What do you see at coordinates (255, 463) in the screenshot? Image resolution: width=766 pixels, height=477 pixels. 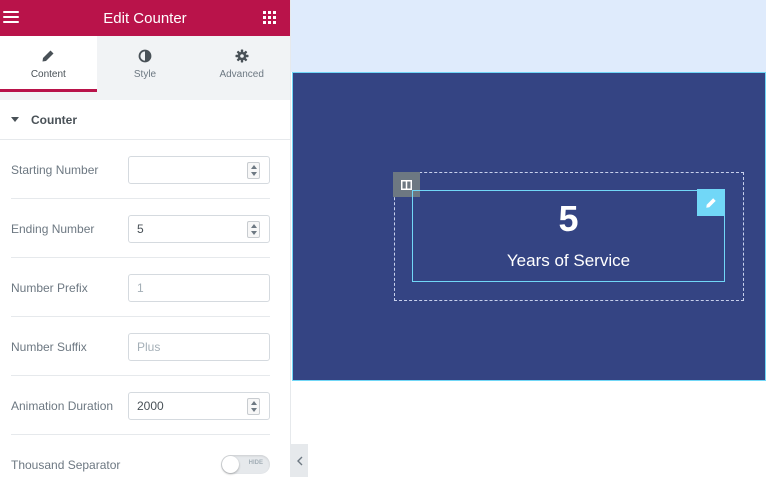 I see `toggle-text: HIDE` at bounding box center [255, 463].